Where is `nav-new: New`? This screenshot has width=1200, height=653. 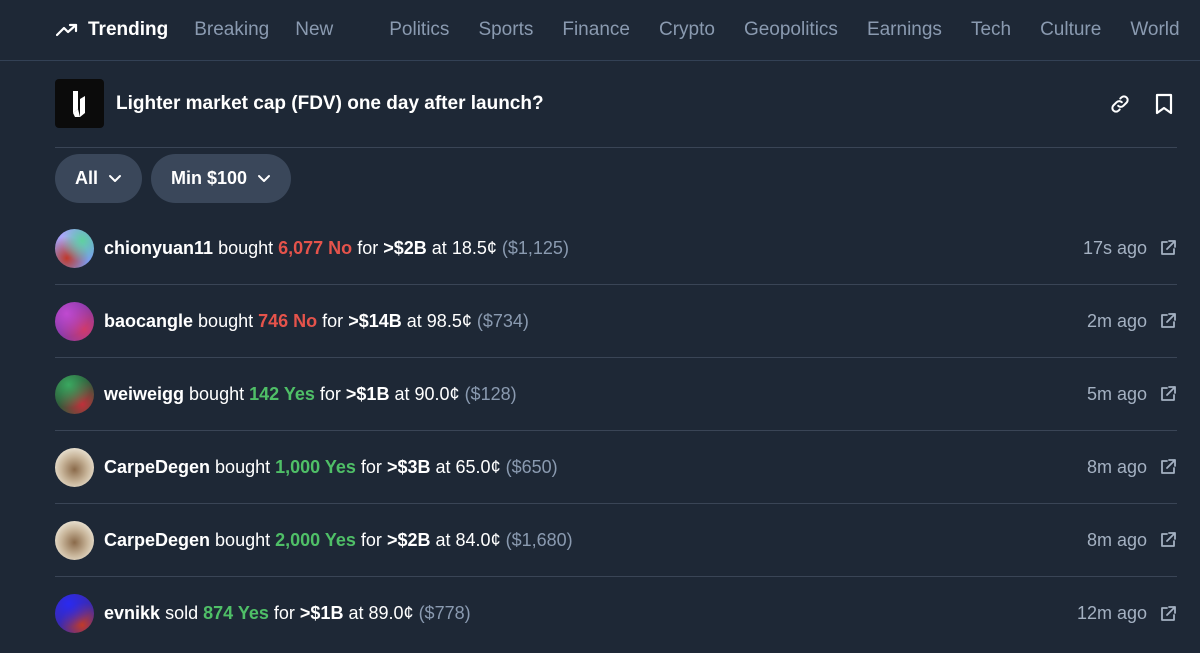 nav-new: New is located at coordinates (314, 30).